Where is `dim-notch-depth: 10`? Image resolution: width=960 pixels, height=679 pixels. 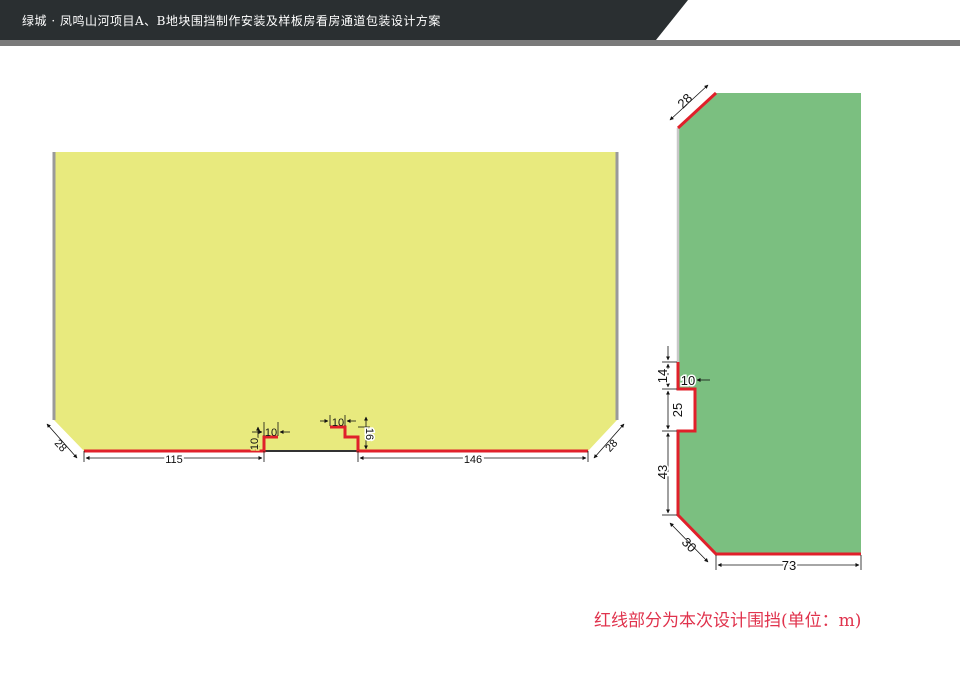
dim-notch-depth: 10 is located at coordinates (688, 380).